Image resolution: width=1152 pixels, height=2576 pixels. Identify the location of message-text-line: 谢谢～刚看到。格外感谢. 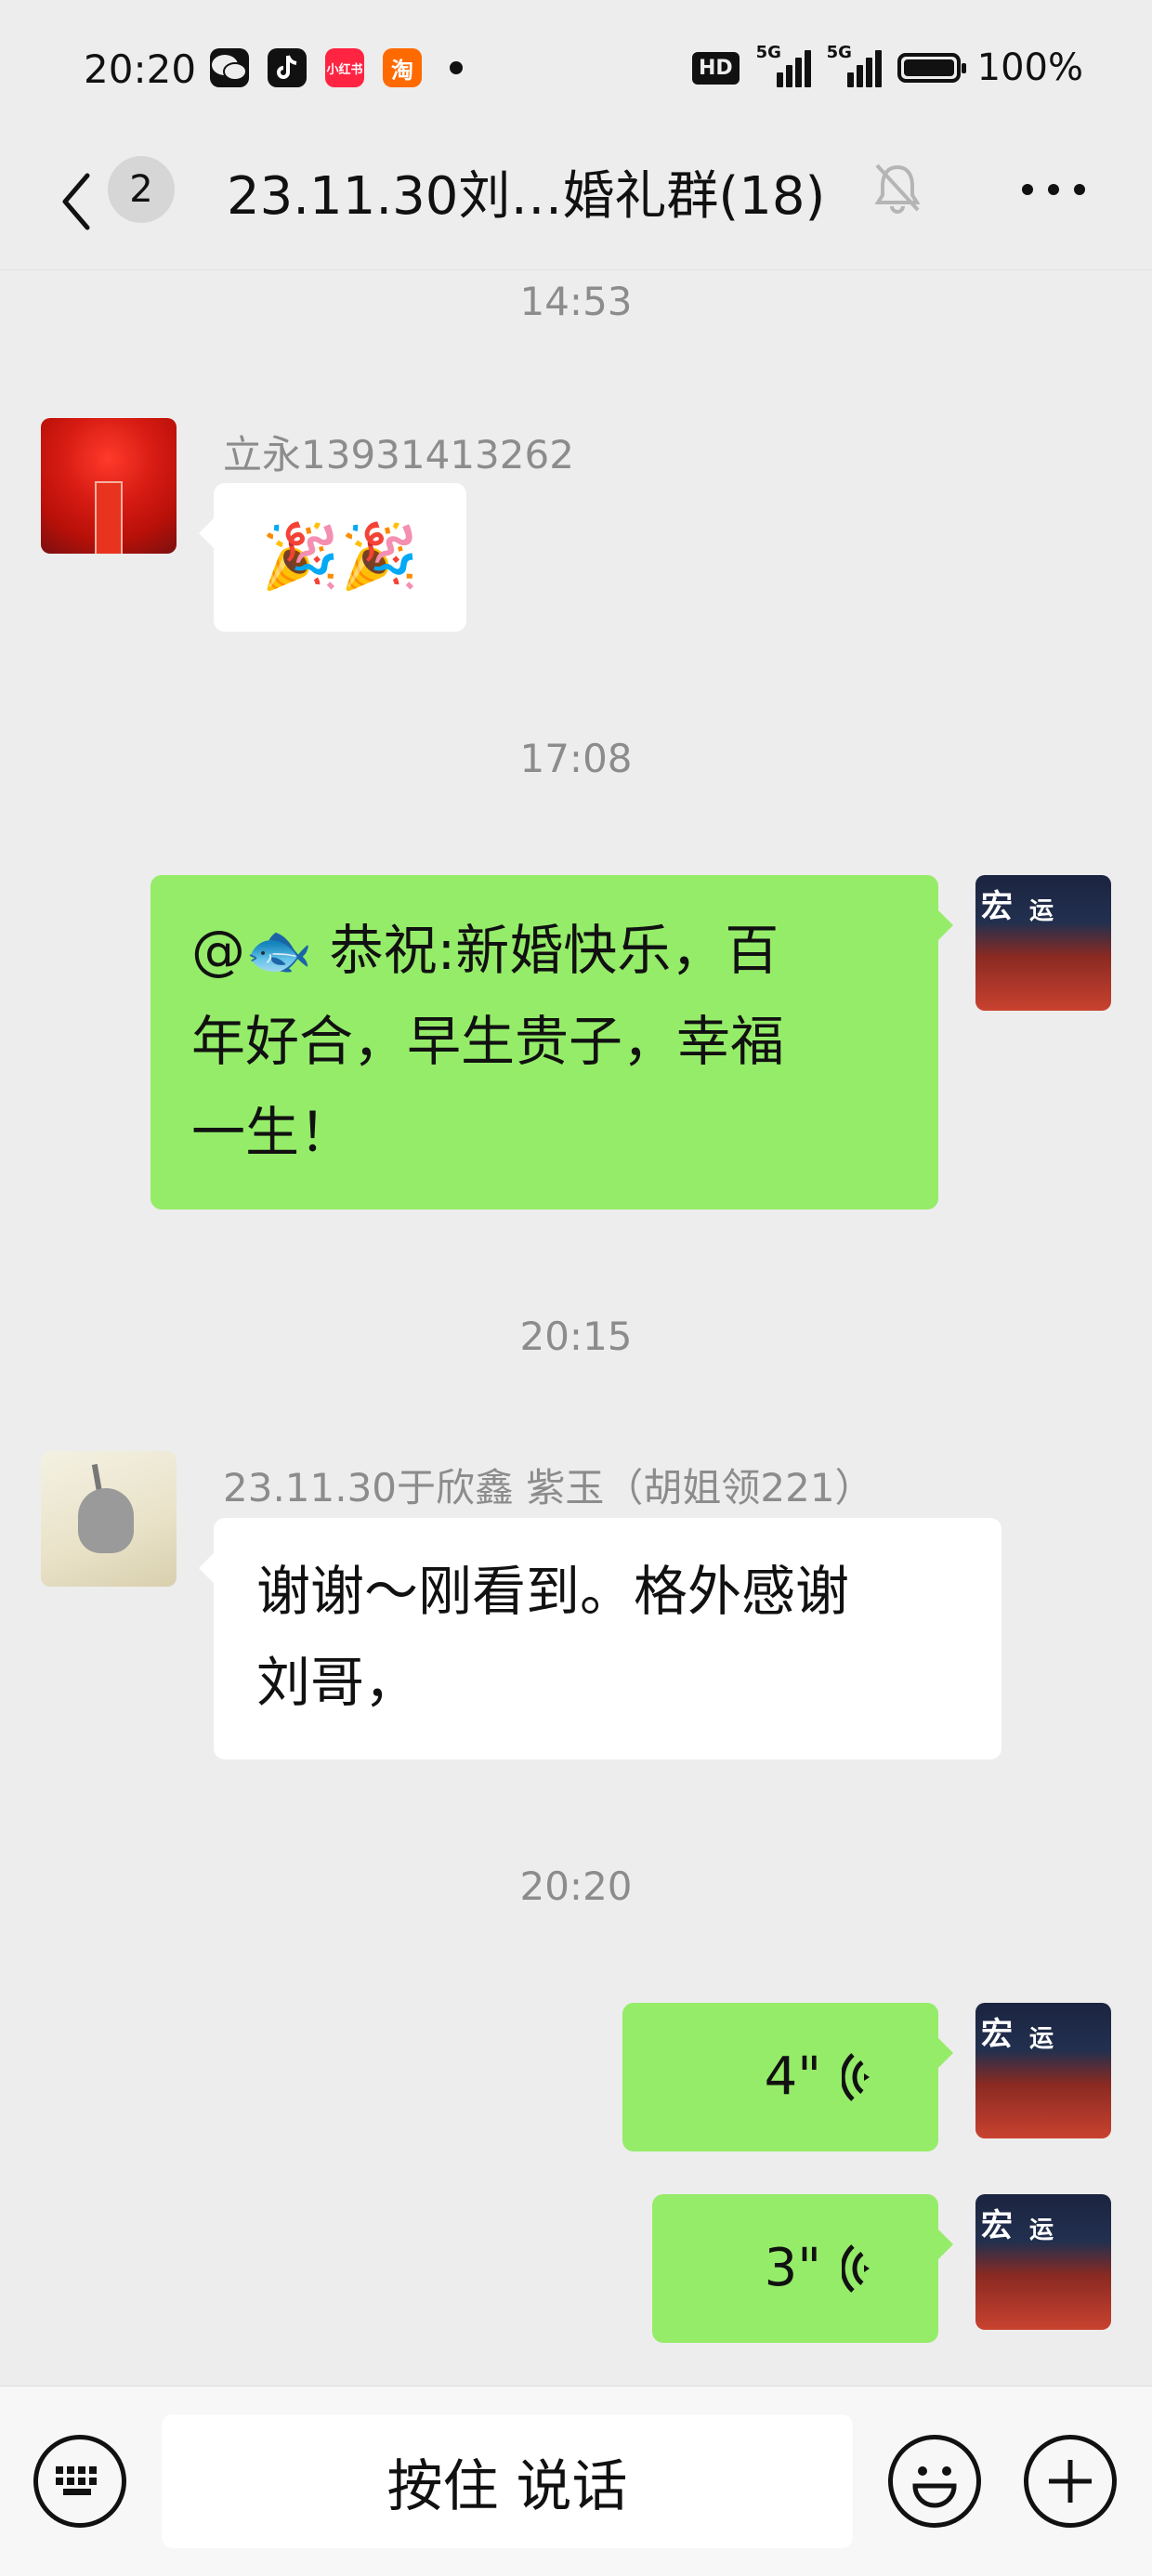
(553, 1592).